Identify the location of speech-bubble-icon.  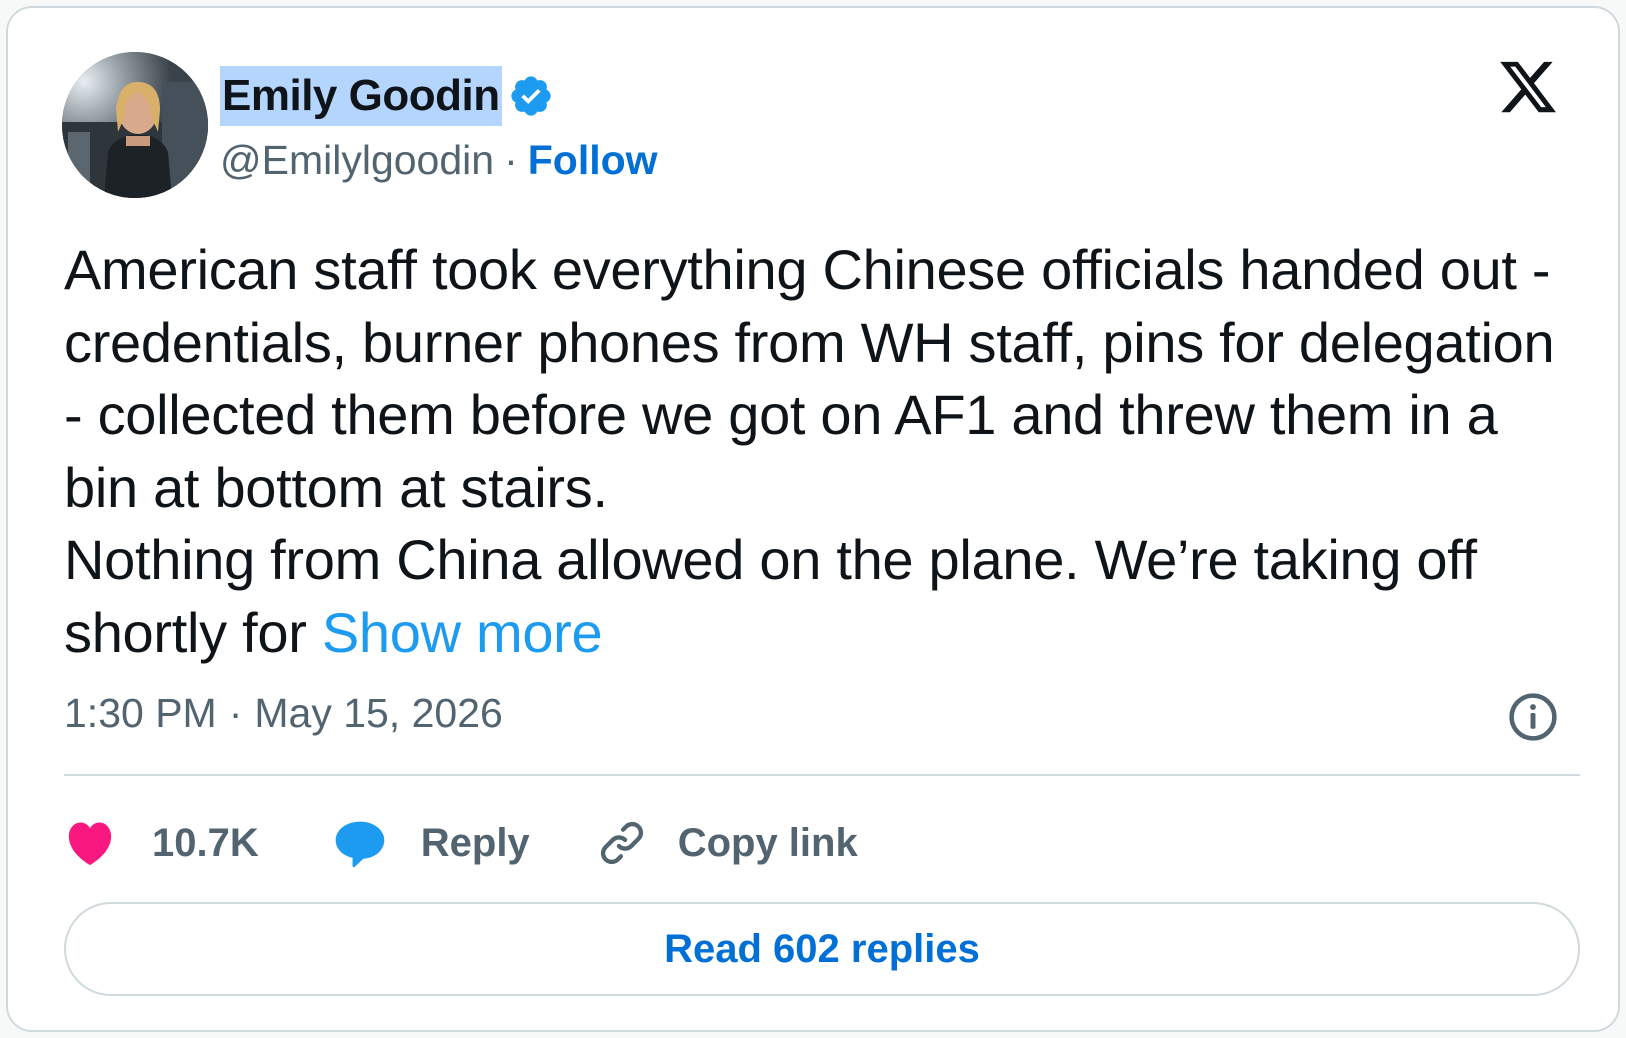
(360, 844).